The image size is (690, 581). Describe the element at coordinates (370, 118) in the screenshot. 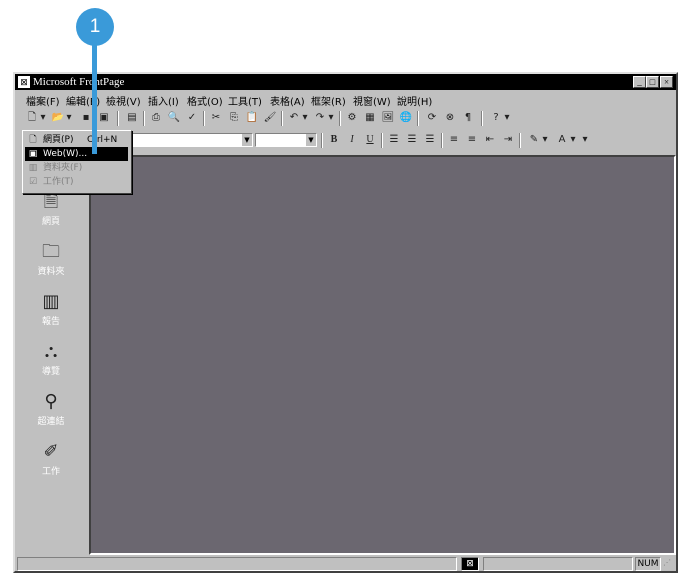

I see `insert-table-icon: ▦` at that location.